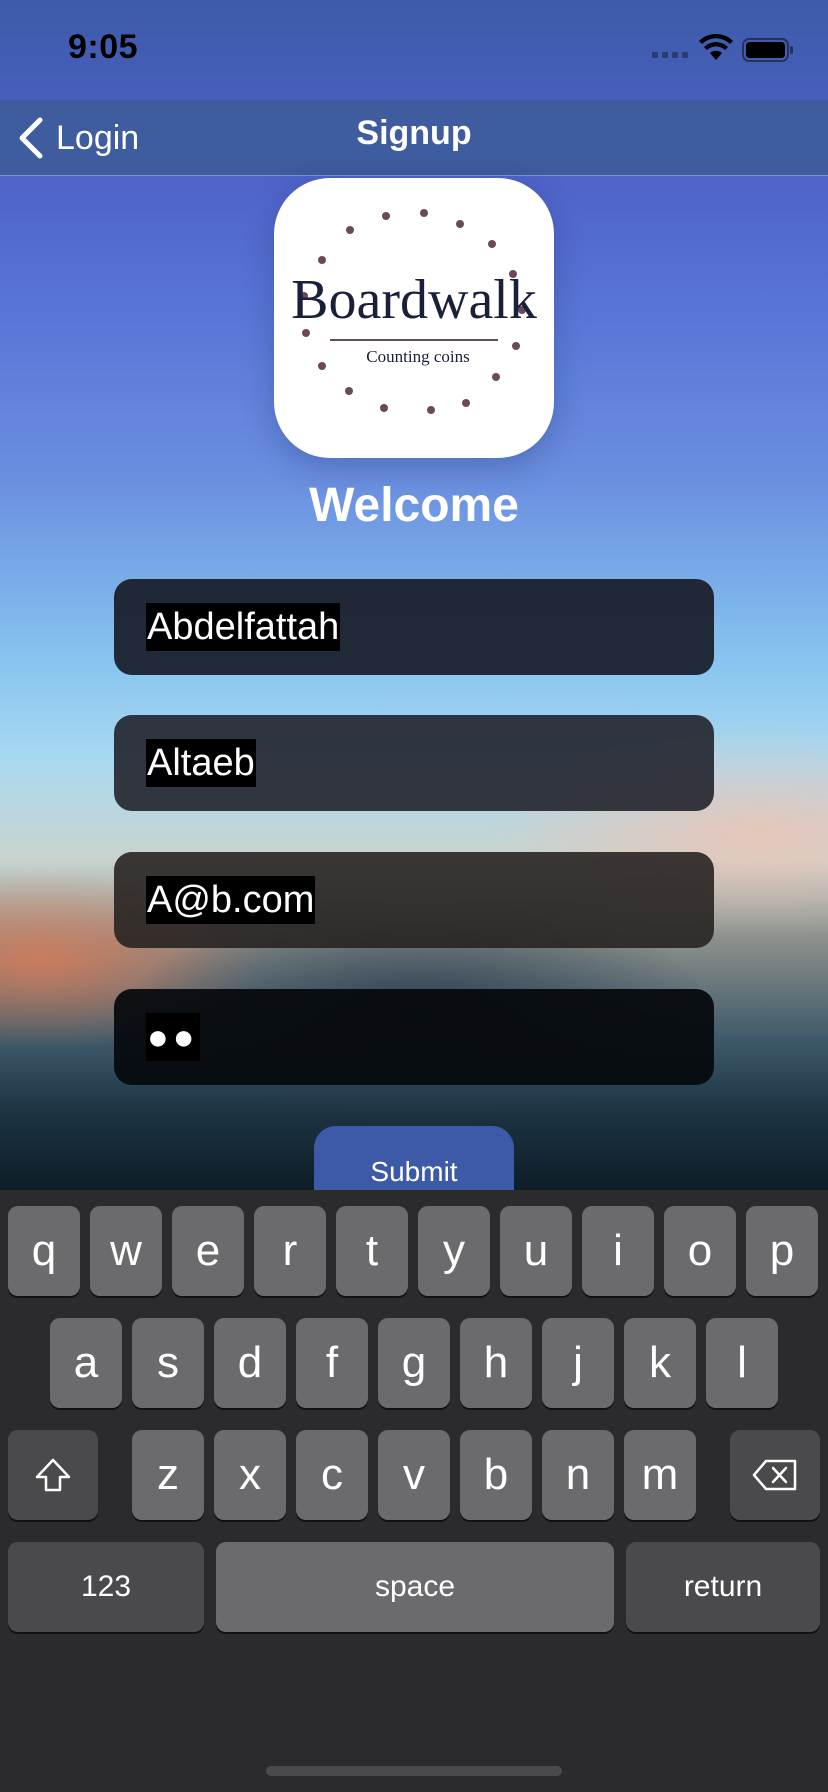 This screenshot has width=828, height=1792. I want to click on key-u: u, so click(536, 1251).